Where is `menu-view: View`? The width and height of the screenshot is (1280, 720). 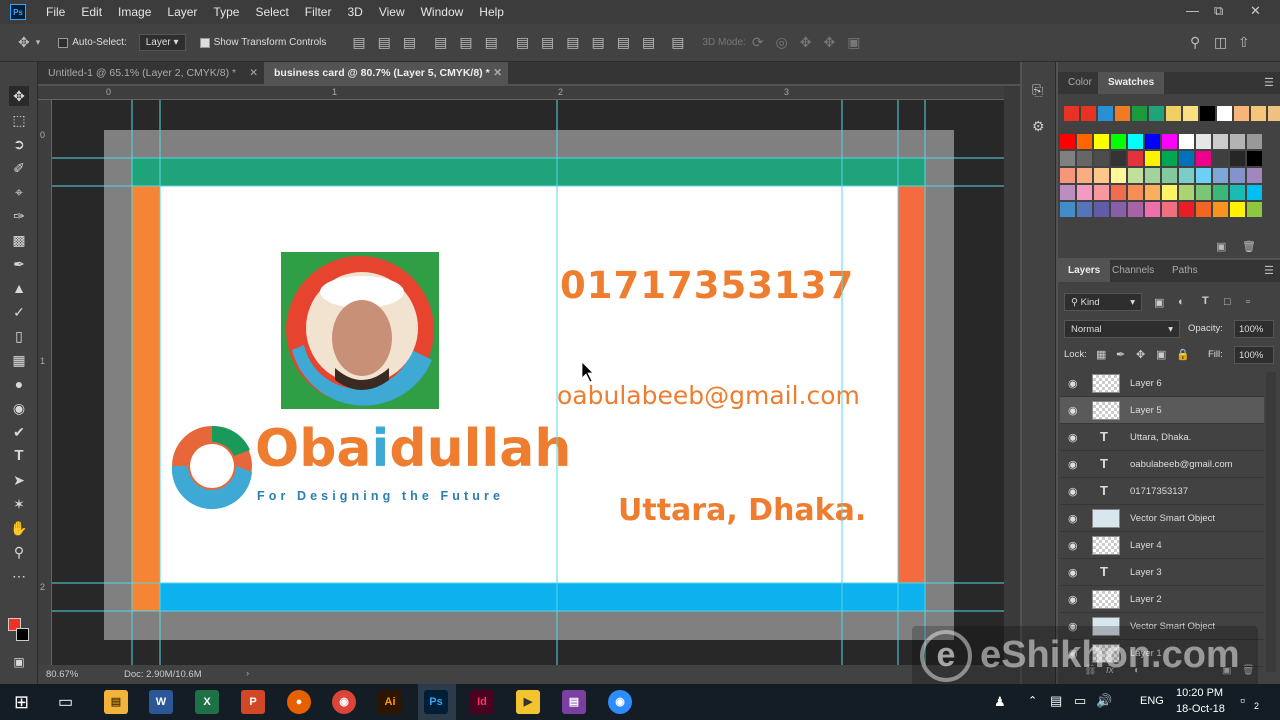 menu-view: View is located at coordinates (392, 12).